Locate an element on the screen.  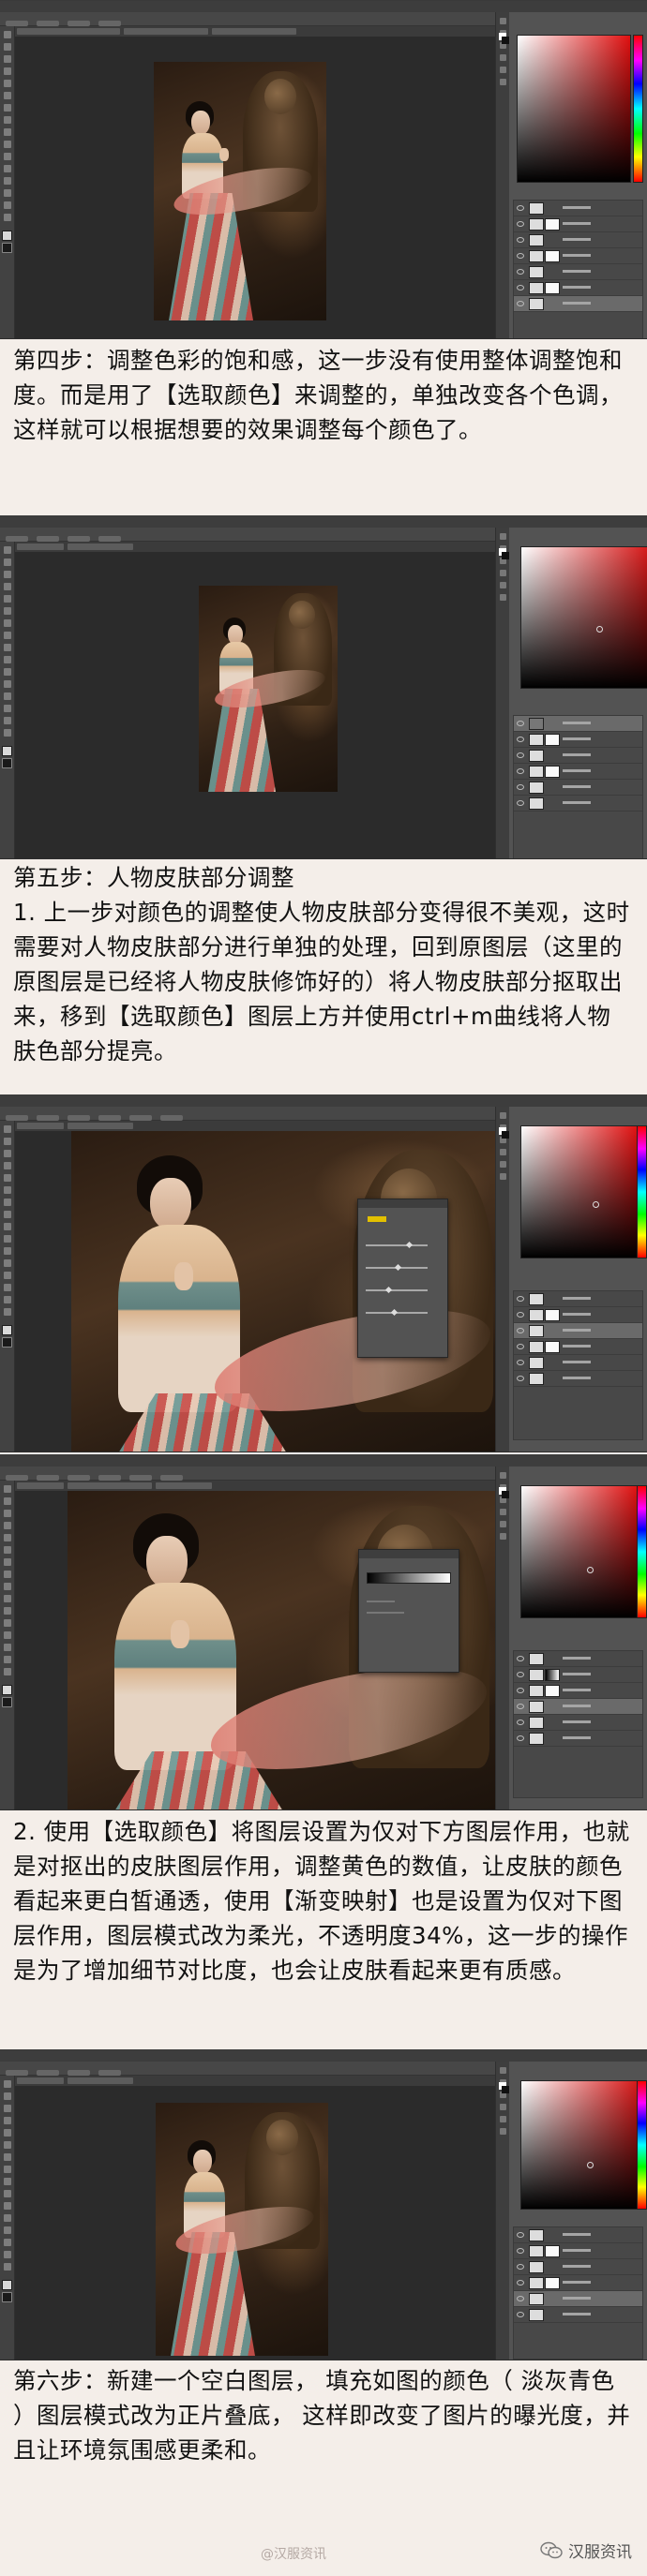
gradient-map-dialog is located at coordinates (408, 1611).